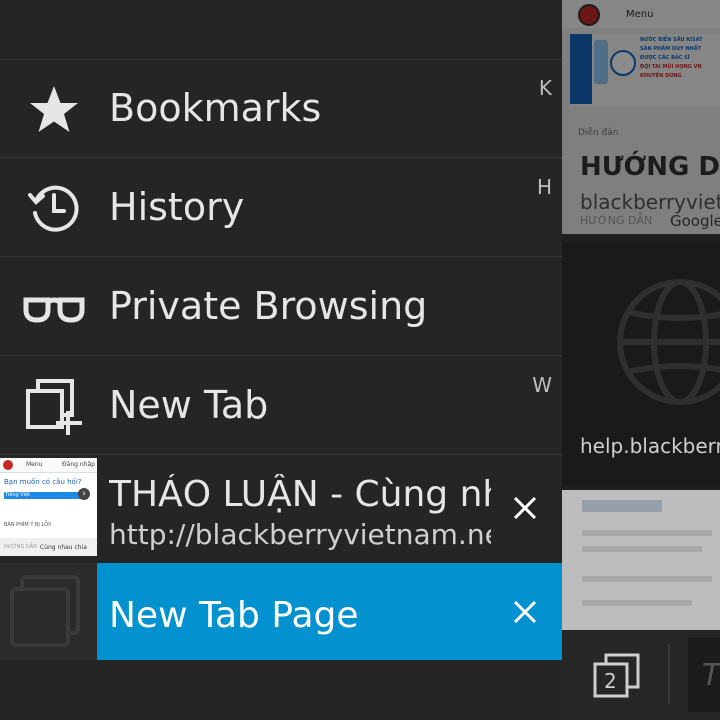  I want to click on menu-item-bookmarks: Bookmarks K, so click(281, 109).